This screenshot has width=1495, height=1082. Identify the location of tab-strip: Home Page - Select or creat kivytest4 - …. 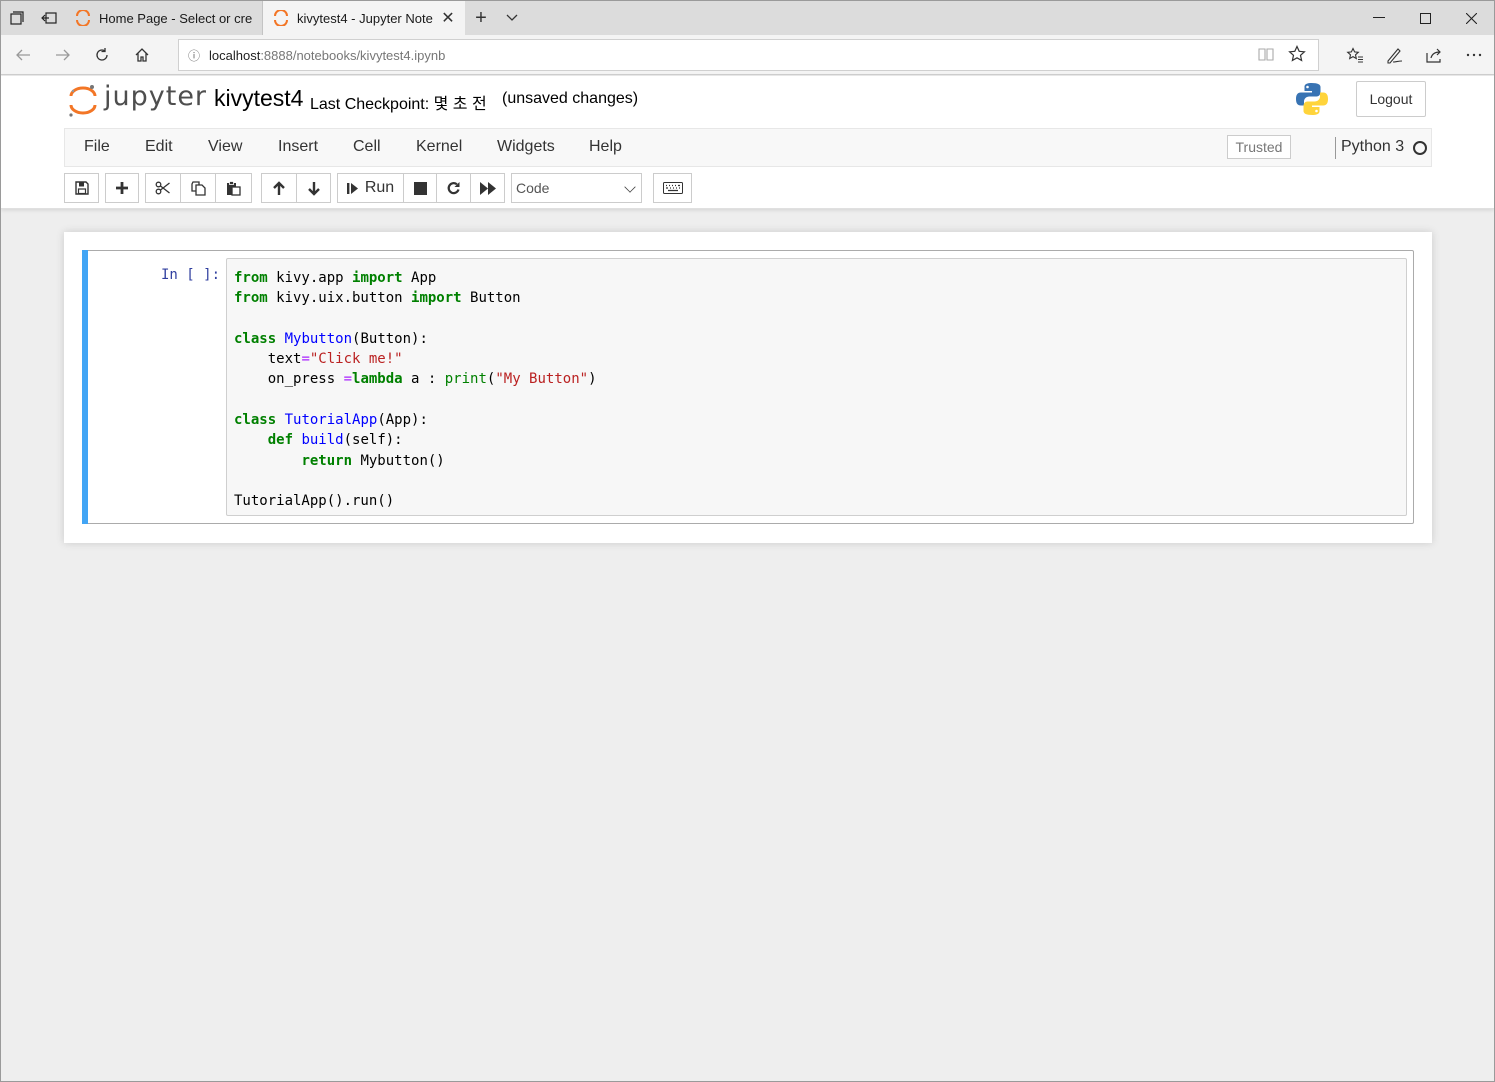
(747, 18).